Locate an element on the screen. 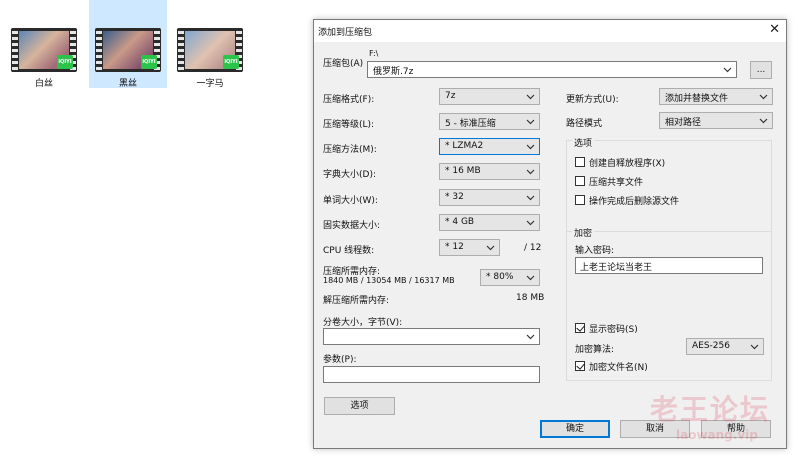 The height and width of the screenshot is (457, 800). update-select: 添加并替换文件 is located at coordinates (716, 96).